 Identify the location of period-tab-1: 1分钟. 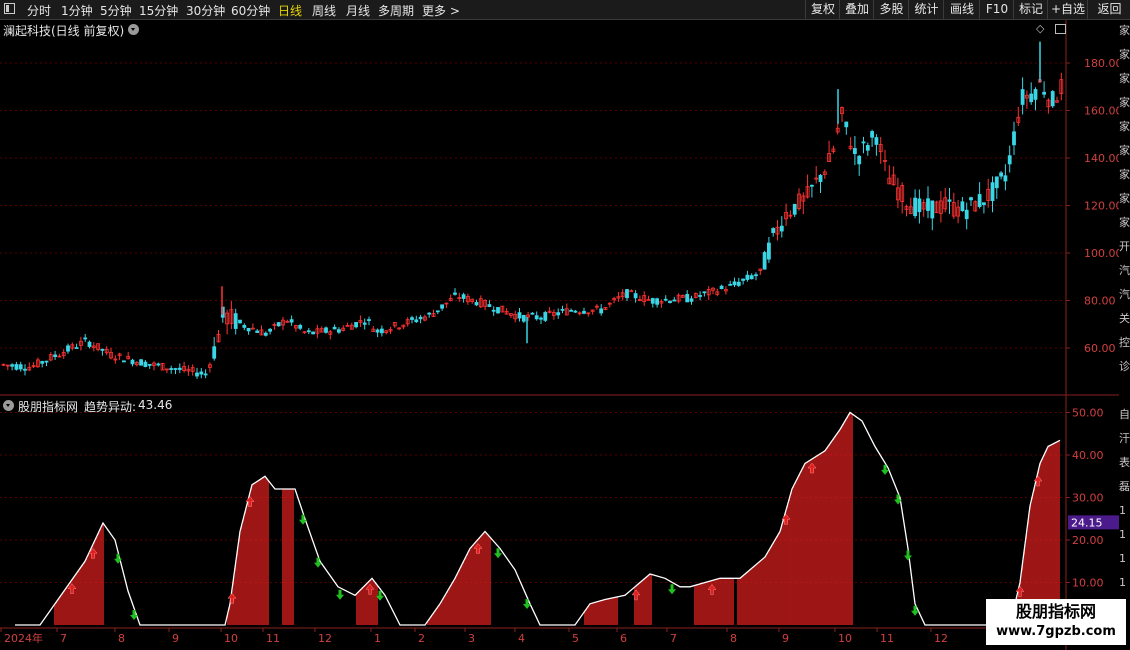
(77, 10).